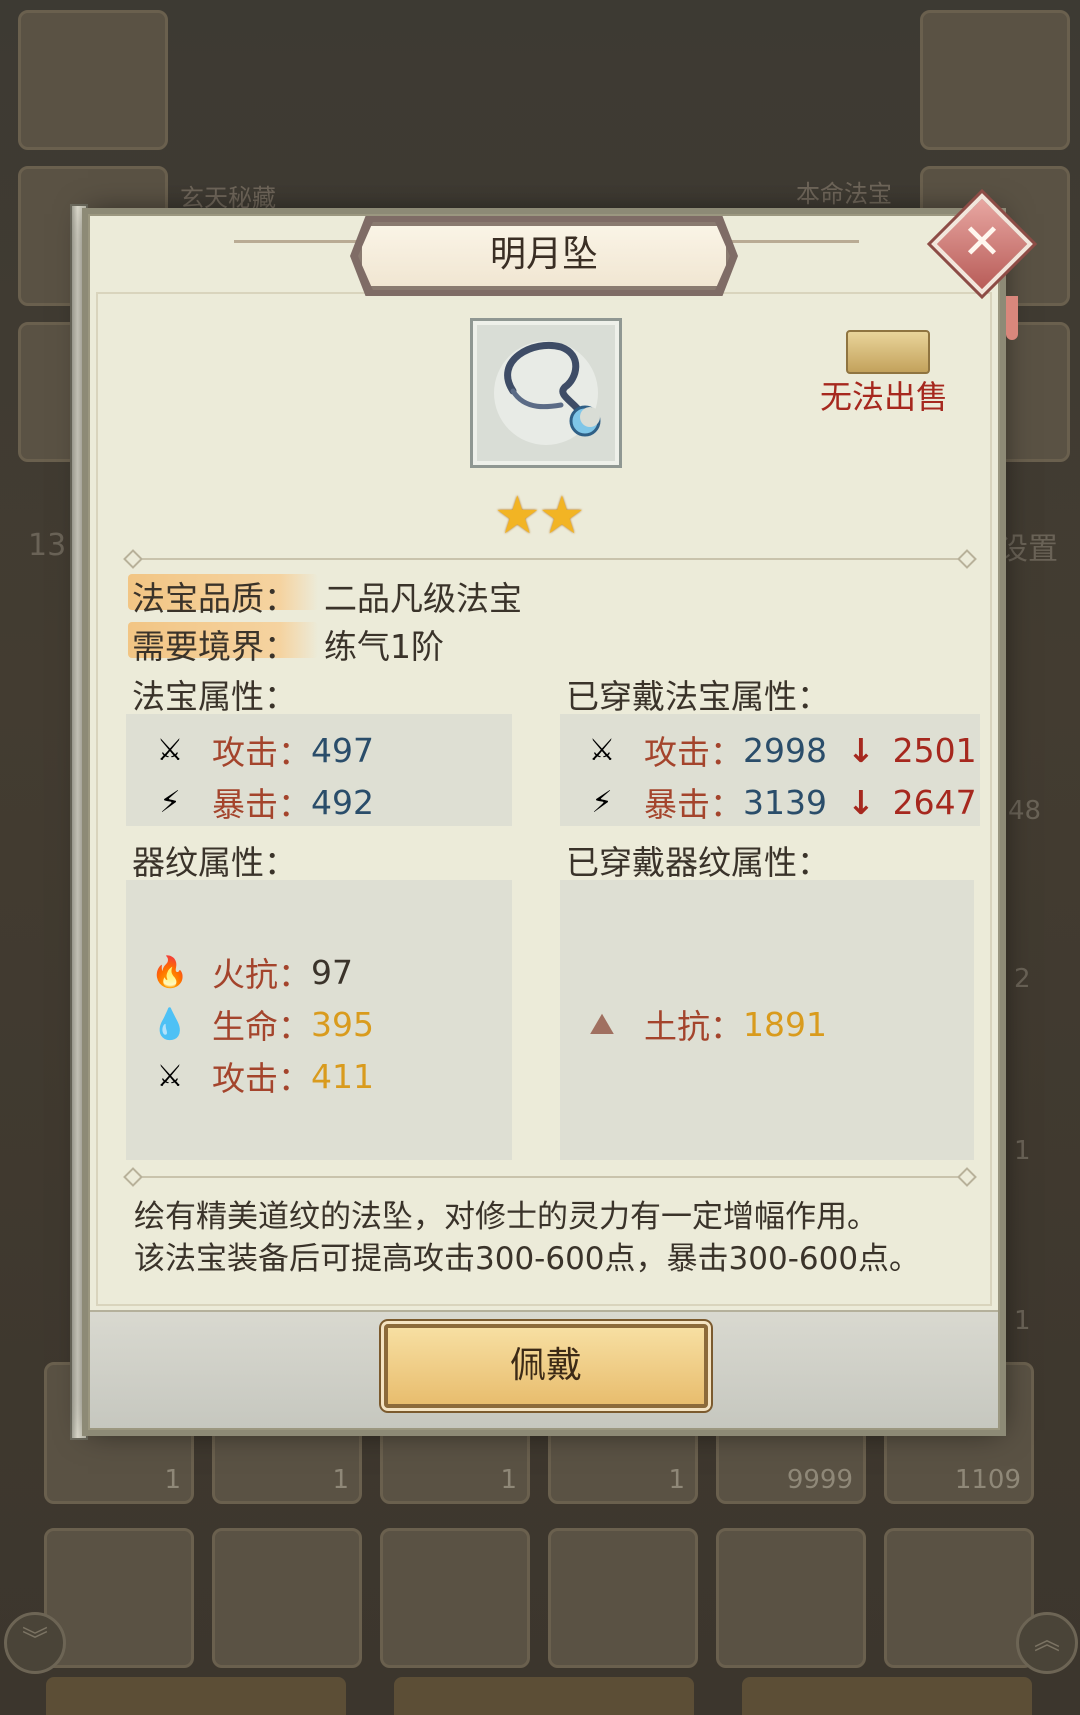 The image size is (1080, 1715). I want to click on worn-attr-row: ⚡ 暴击： 3139 ↓ 2647, so click(778, 802).